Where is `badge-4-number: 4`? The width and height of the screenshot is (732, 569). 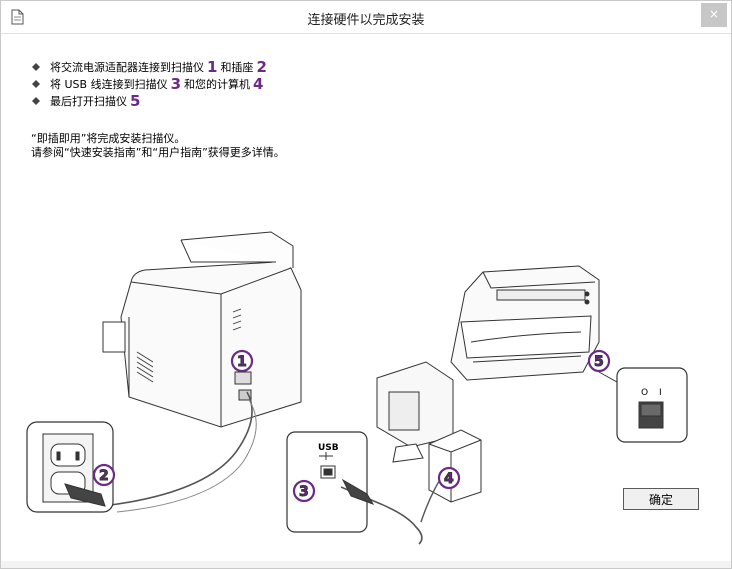
badge-4-number: 4 is located at coordinates (449, 479).